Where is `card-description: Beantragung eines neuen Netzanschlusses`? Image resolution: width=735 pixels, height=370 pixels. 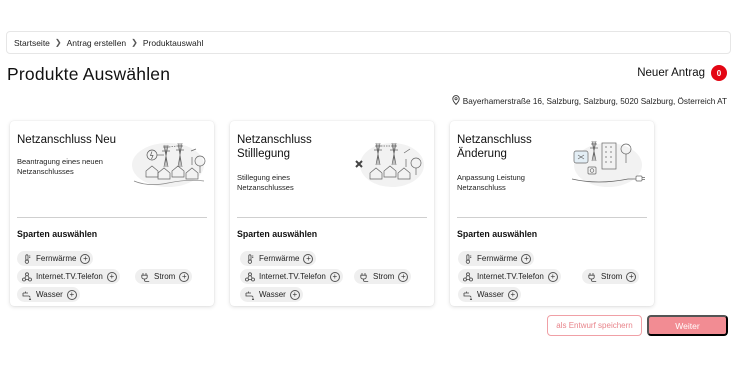 card-description: Beantragung eines neuen Netzanschlusses is located at coordinates (72, 166).